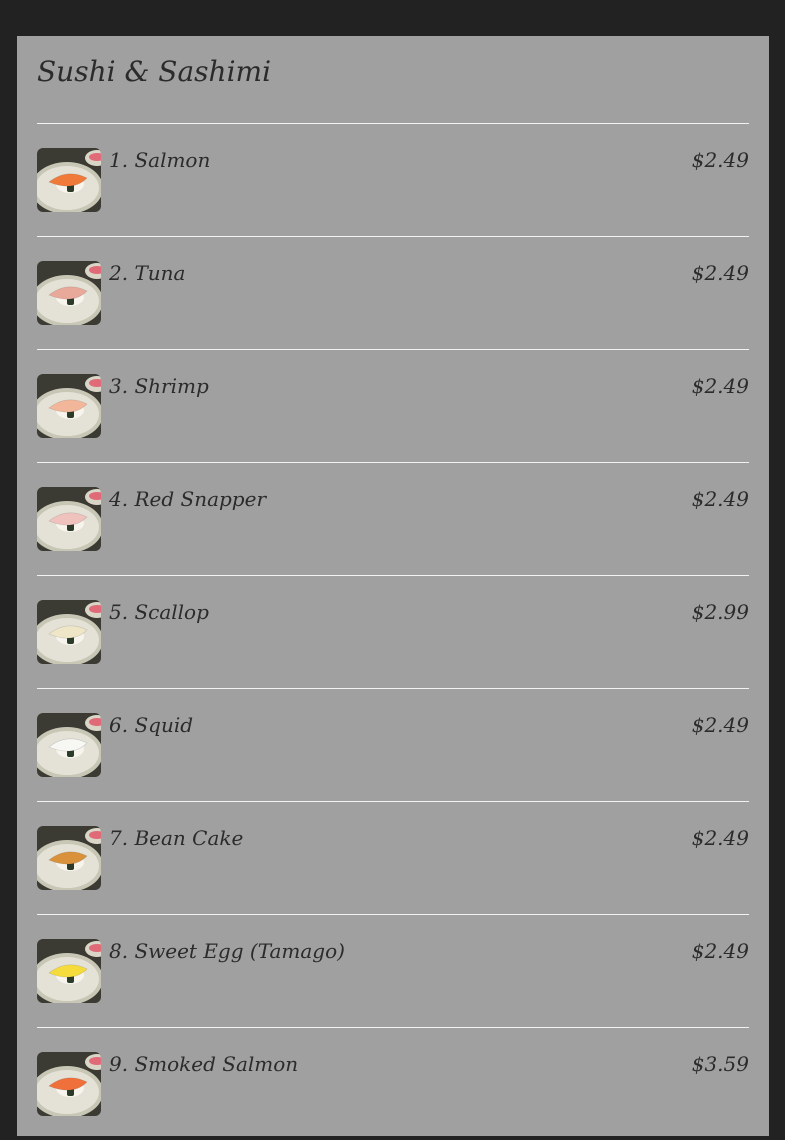 The width and height of the screenshot is (785, 1140). Describe the element at coordinates (69, 858) in the screenshot. I see `bean-cake-nigiri-icon` at that location.